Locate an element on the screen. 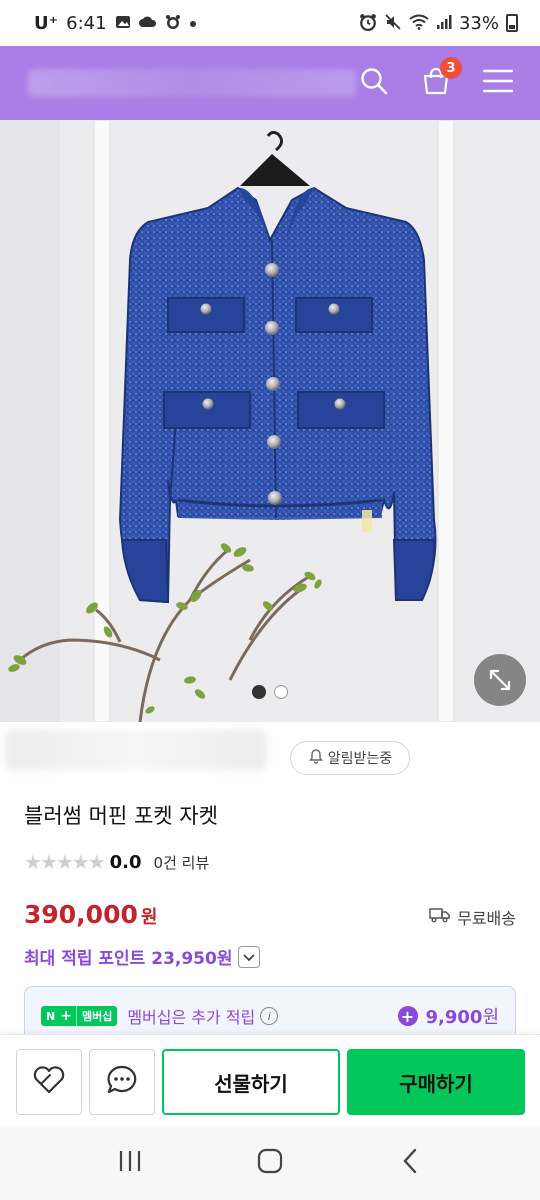 The image size is (540, 1200). bottom-action-bar: 선물하기 구매하기 is located at coordinates (270, 1079).